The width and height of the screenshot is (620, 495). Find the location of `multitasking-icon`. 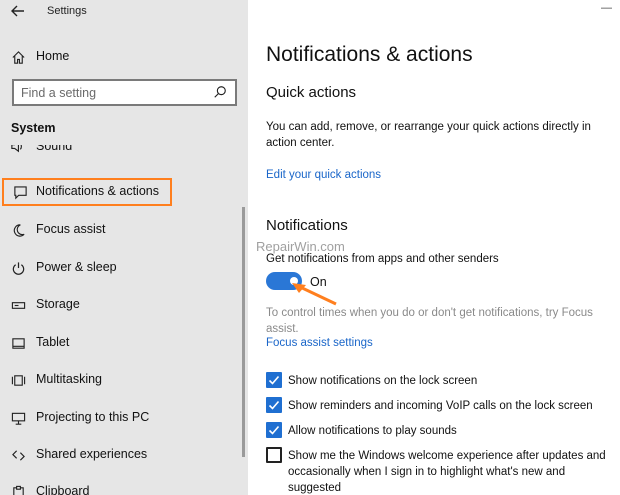

multitasking-icon is located at coordinates (18, 380).